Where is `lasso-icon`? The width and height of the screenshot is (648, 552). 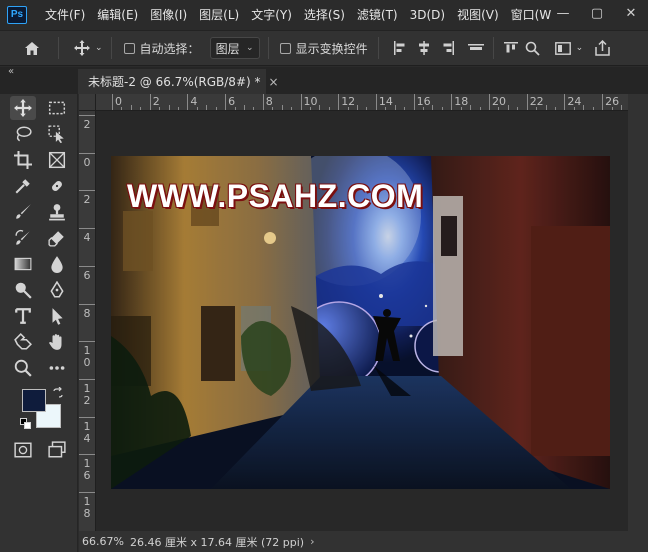
lasso-icon is located at coordinates (23, 134).